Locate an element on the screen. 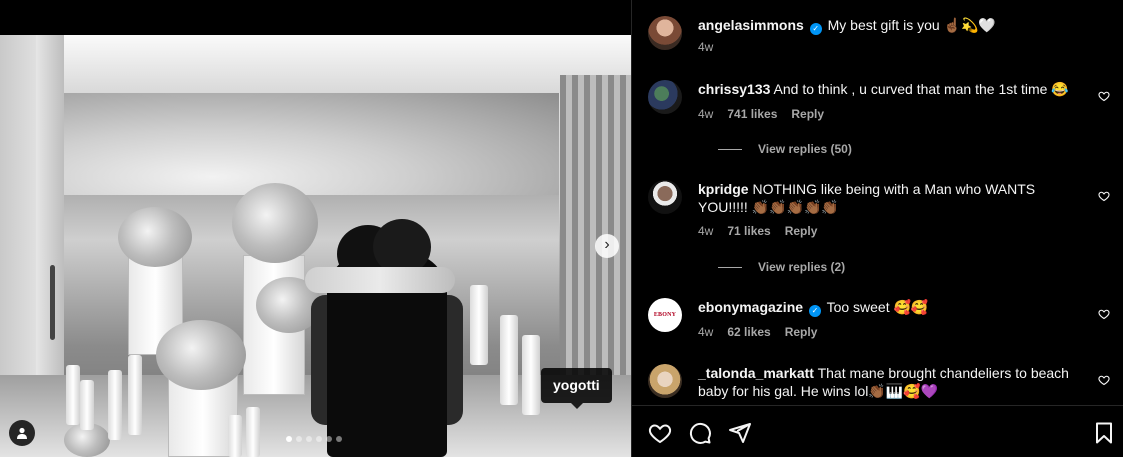  user-tag-icon is located at coordinates (22, 433).